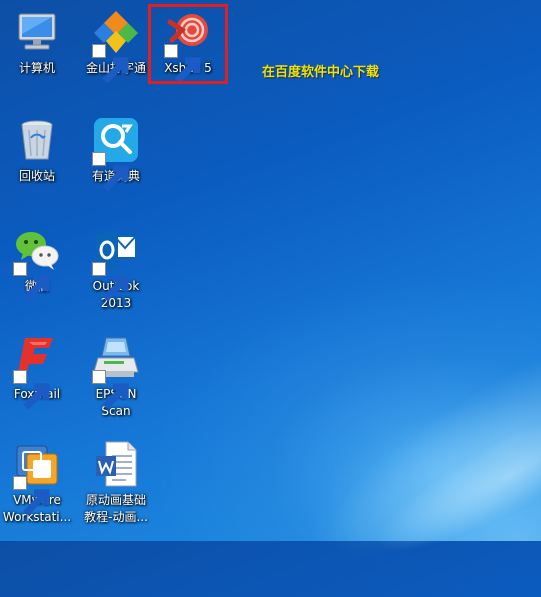  What do you see at coordinates (37, 140) in the screenshot?
I see `recycle-bin-icon` at bounding box center [37, 140].